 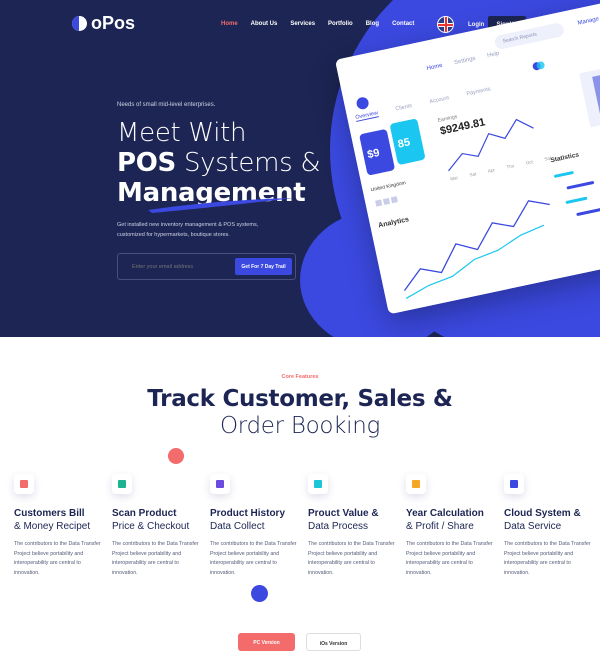 I want to click on feature-title: Cloud System &, so click(x=542, y=513).